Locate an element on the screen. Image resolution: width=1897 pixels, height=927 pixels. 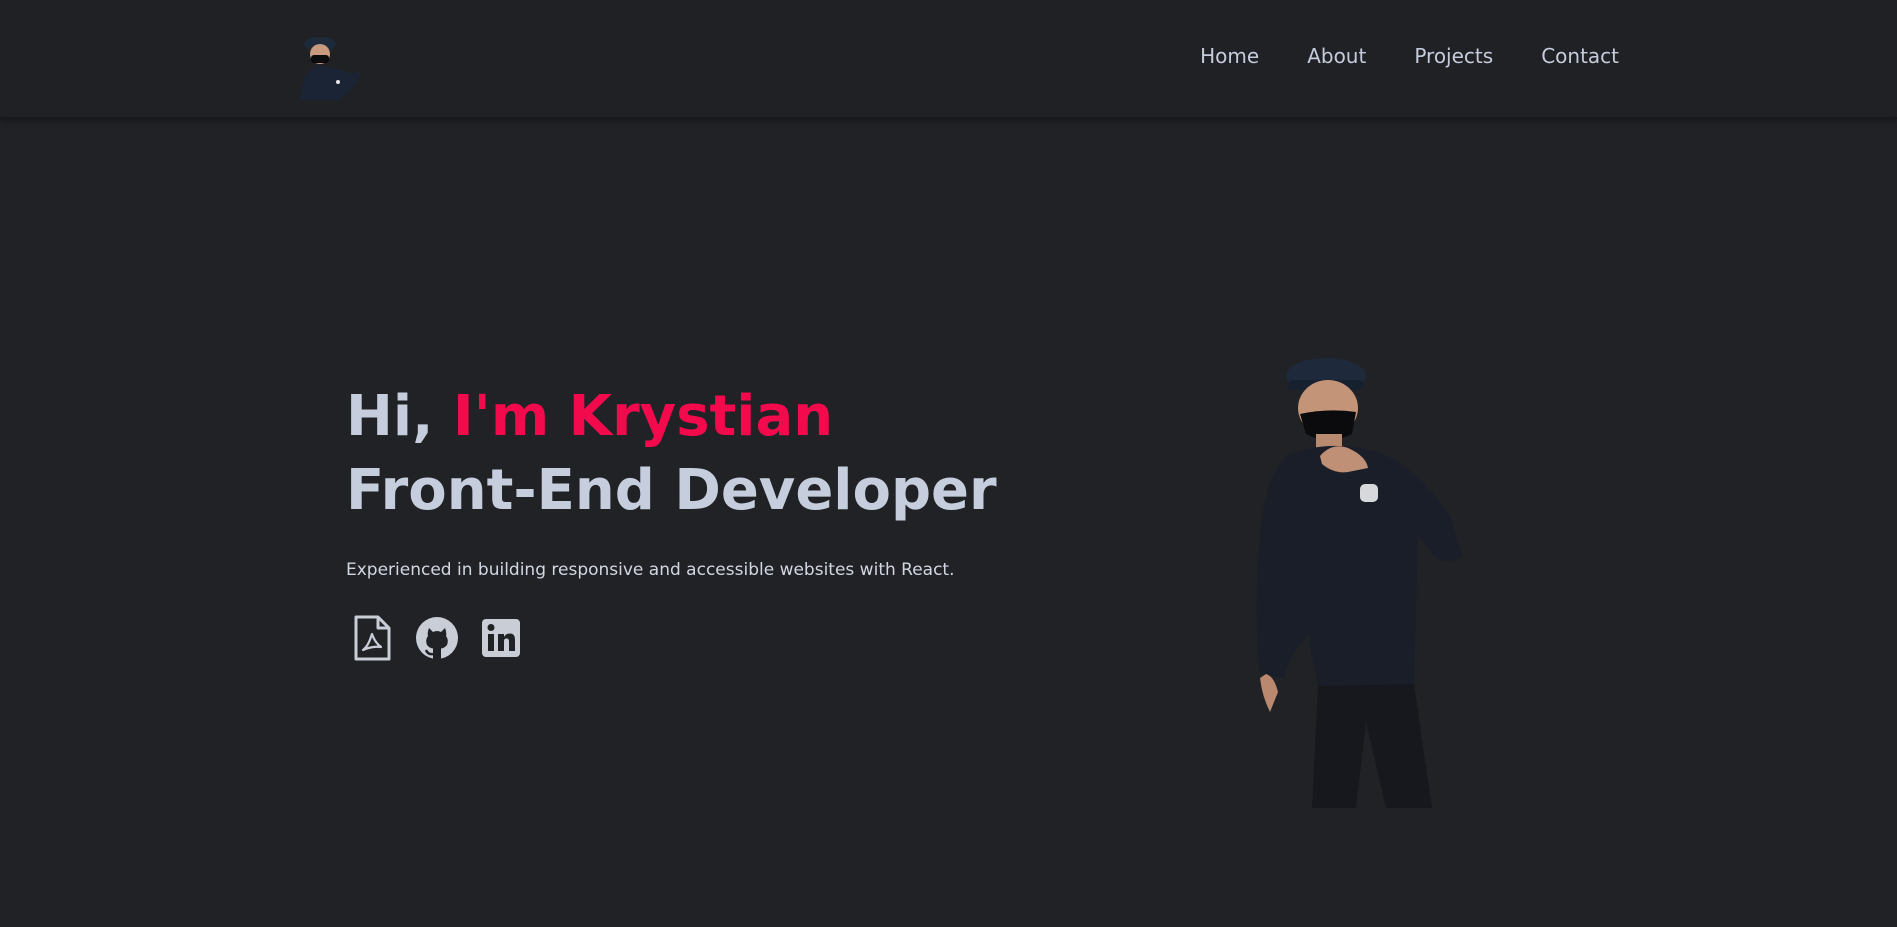
greeting-text: Hi, is located at coordinates (390, 416).